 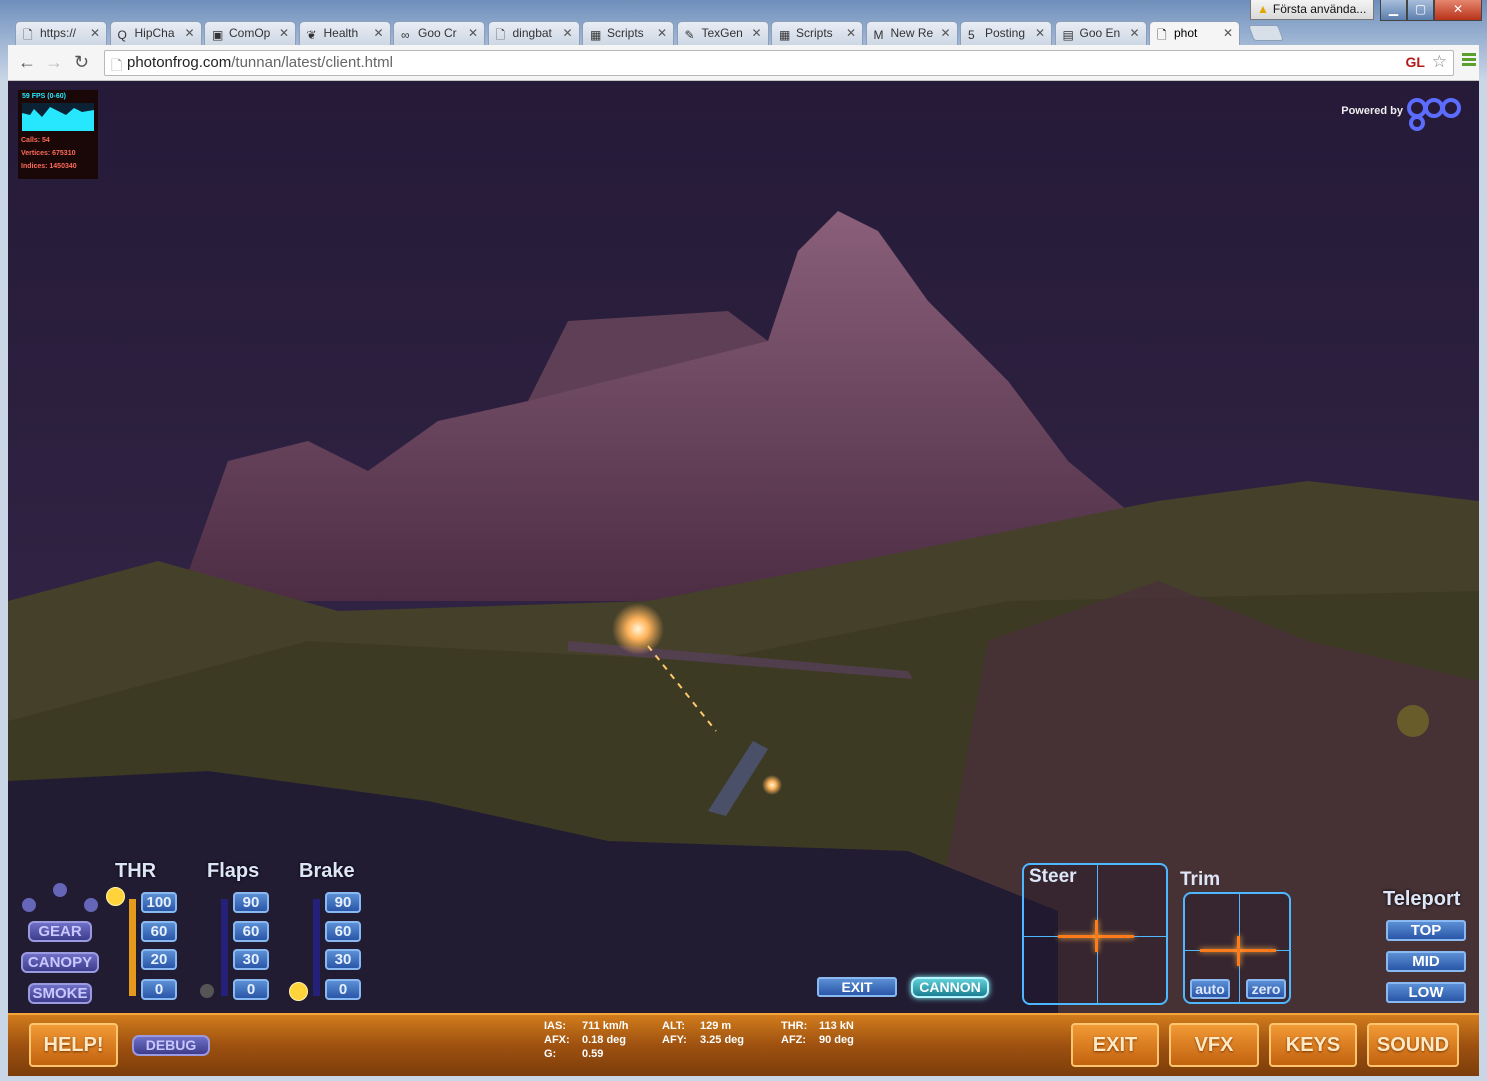 What do you see at coordinates (54, 62) in the screenshot?
I see `forward-arrow-icon: →` at bounding box center [54, 62].